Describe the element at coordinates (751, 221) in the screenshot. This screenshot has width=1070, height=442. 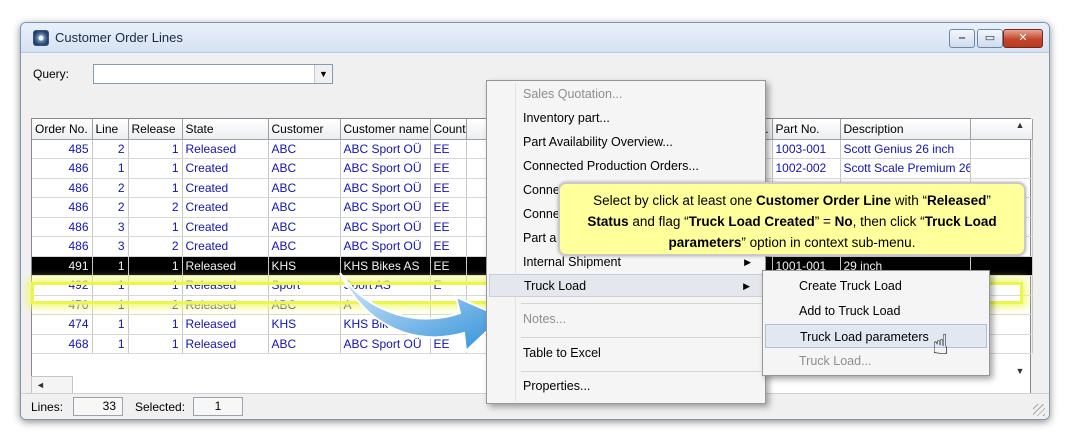
I see `callout-bold: Truck Load Created` at that location.